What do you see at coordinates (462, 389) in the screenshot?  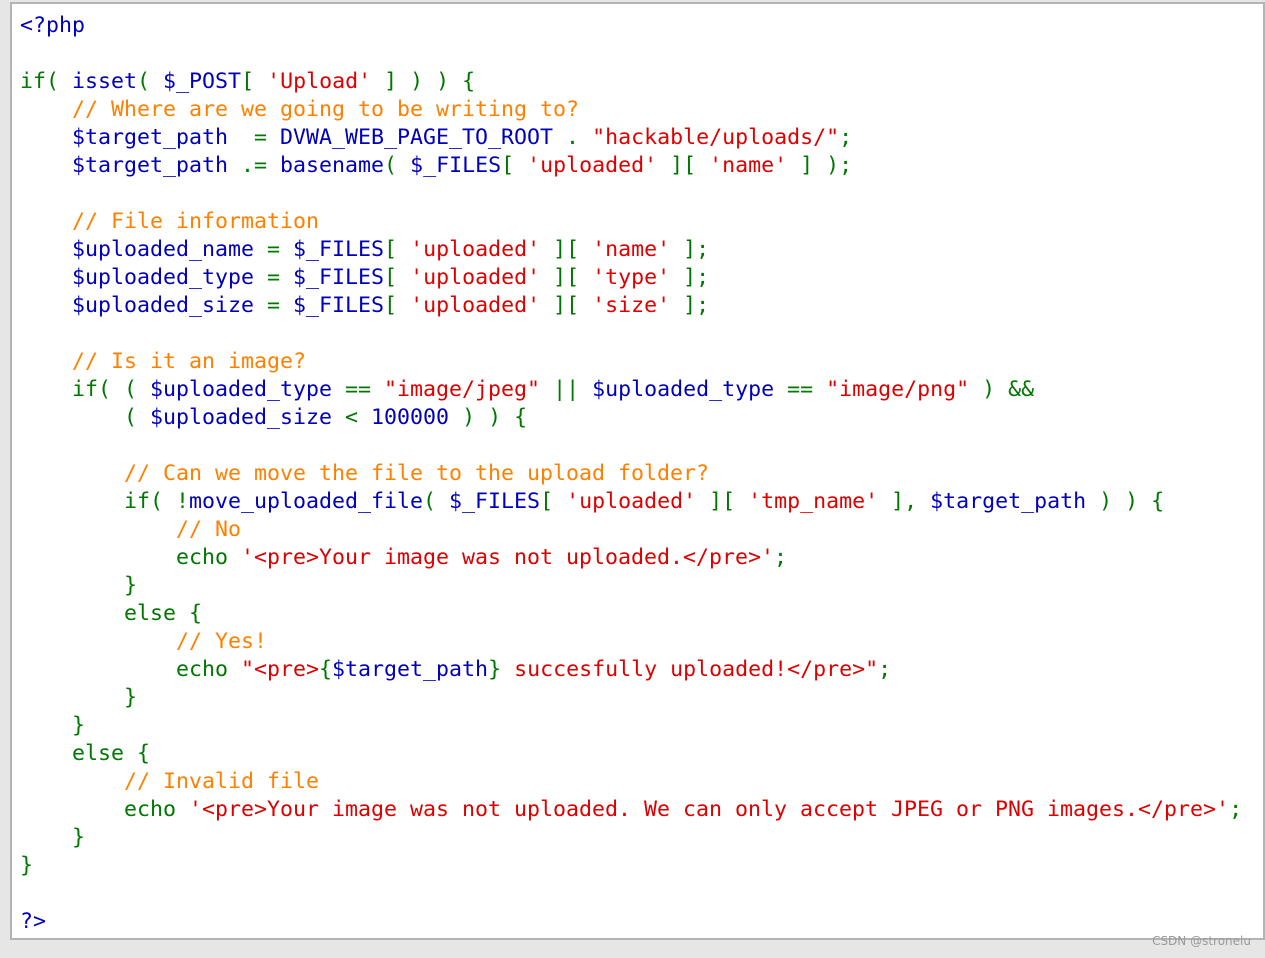 I see `code-token-string: "image/jpeg"` at bounding box center [462, 389].